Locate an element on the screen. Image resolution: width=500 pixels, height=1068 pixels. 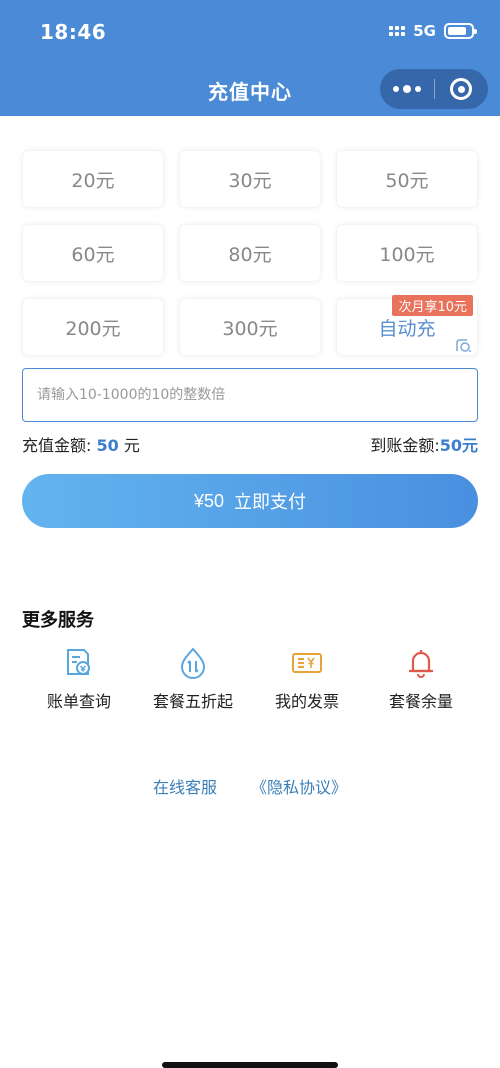
auto-recharge-option: 自动充 次月享10元 is located at coordinates (407, 325).